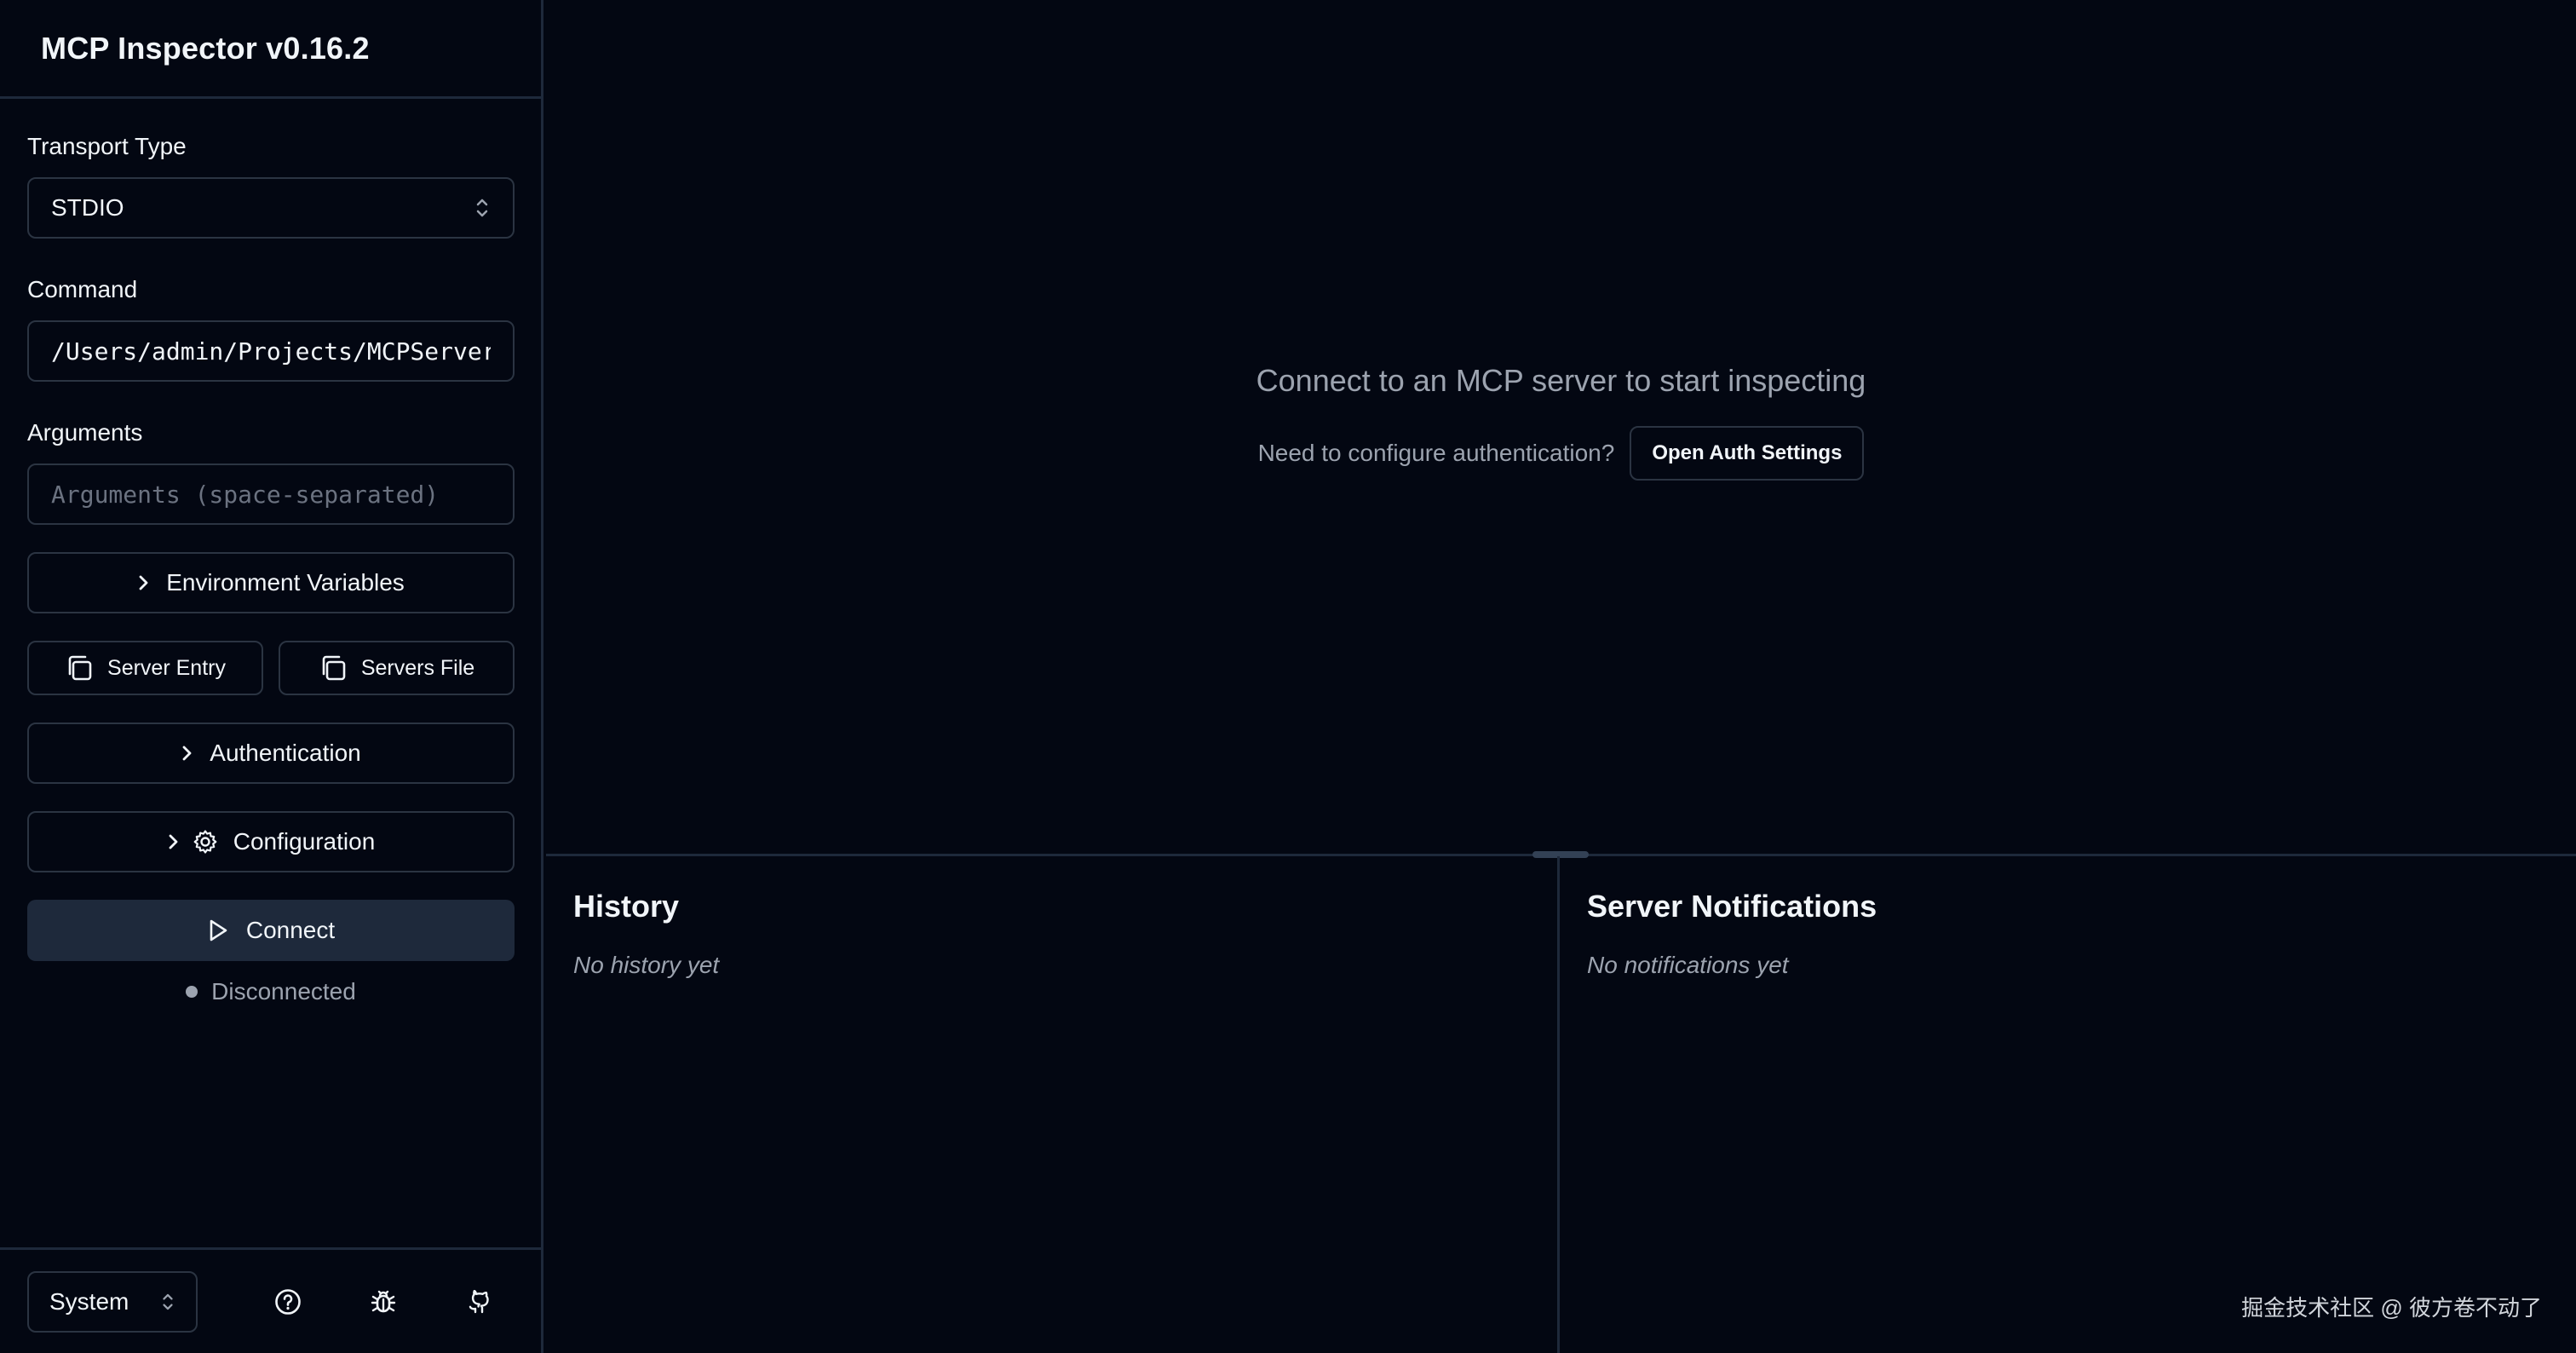 This screenshot has height=1353, width=2576. I want to click on notifications-empty-text: No notifications yet, so click(1688, 965).